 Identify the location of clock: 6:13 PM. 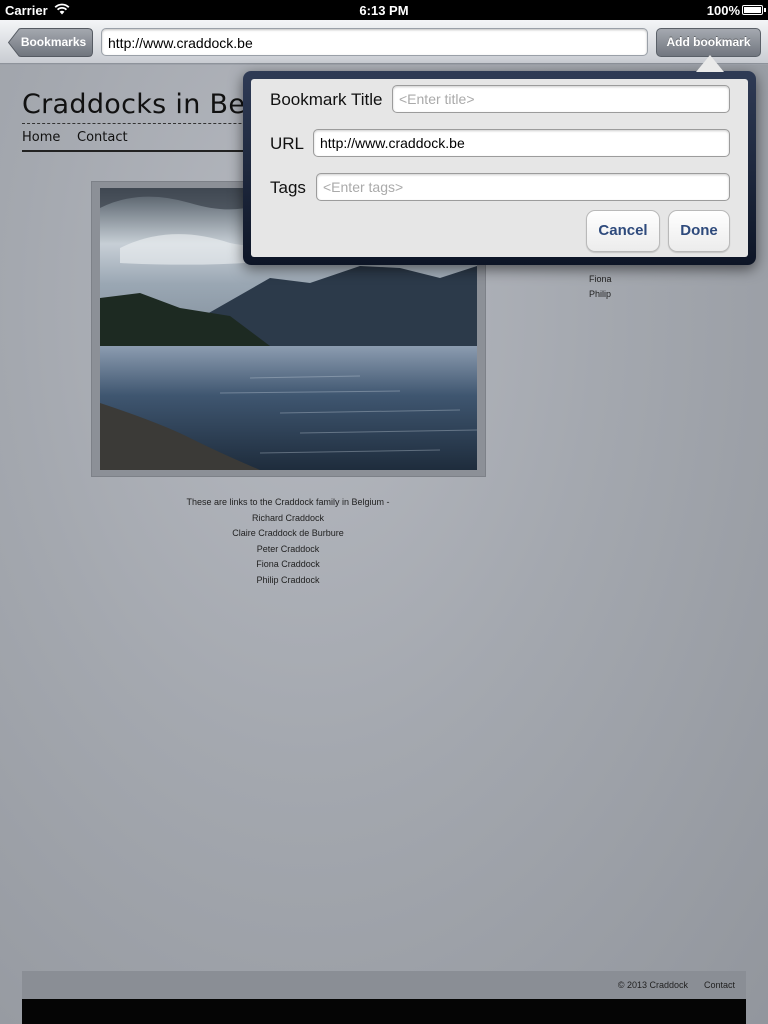
(384, 10).